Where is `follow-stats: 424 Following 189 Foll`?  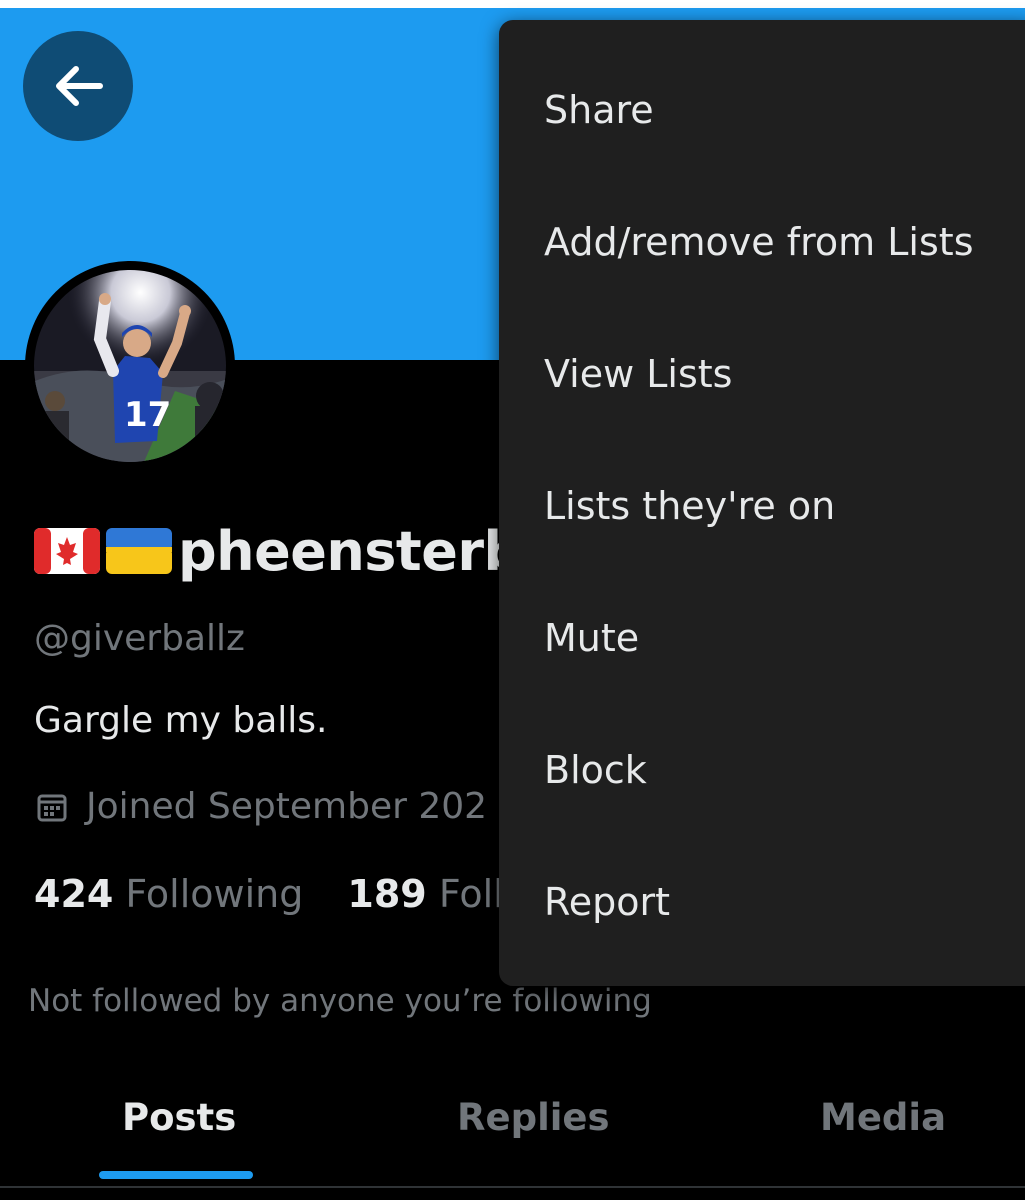
follow-stats: 424 Following 189 Foll is located at coordinates (269, 894).